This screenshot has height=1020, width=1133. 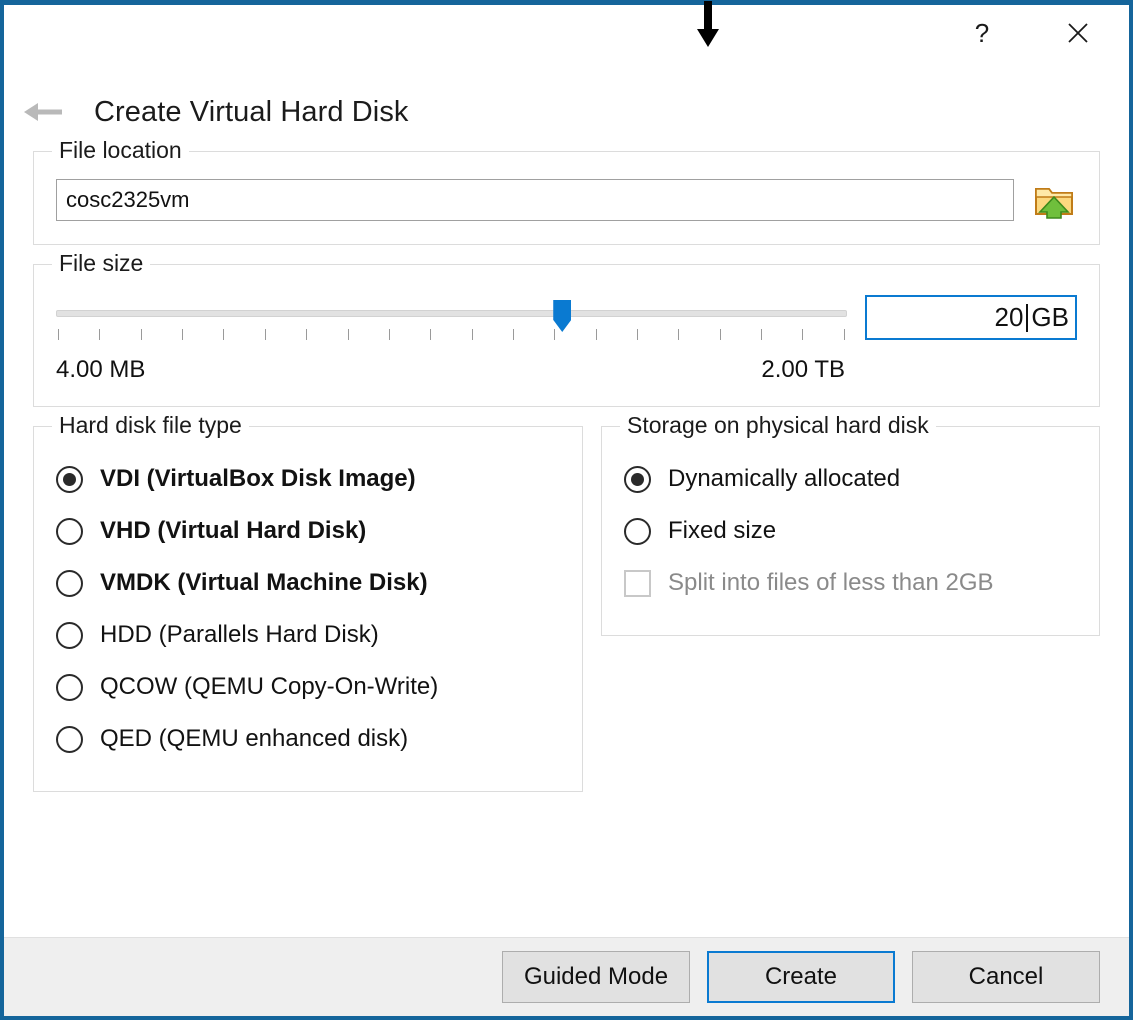 What do you see at coordinates (44, 112) in the screenshot?
I see `back-arrow-icon` at bounding box center [44, 112].